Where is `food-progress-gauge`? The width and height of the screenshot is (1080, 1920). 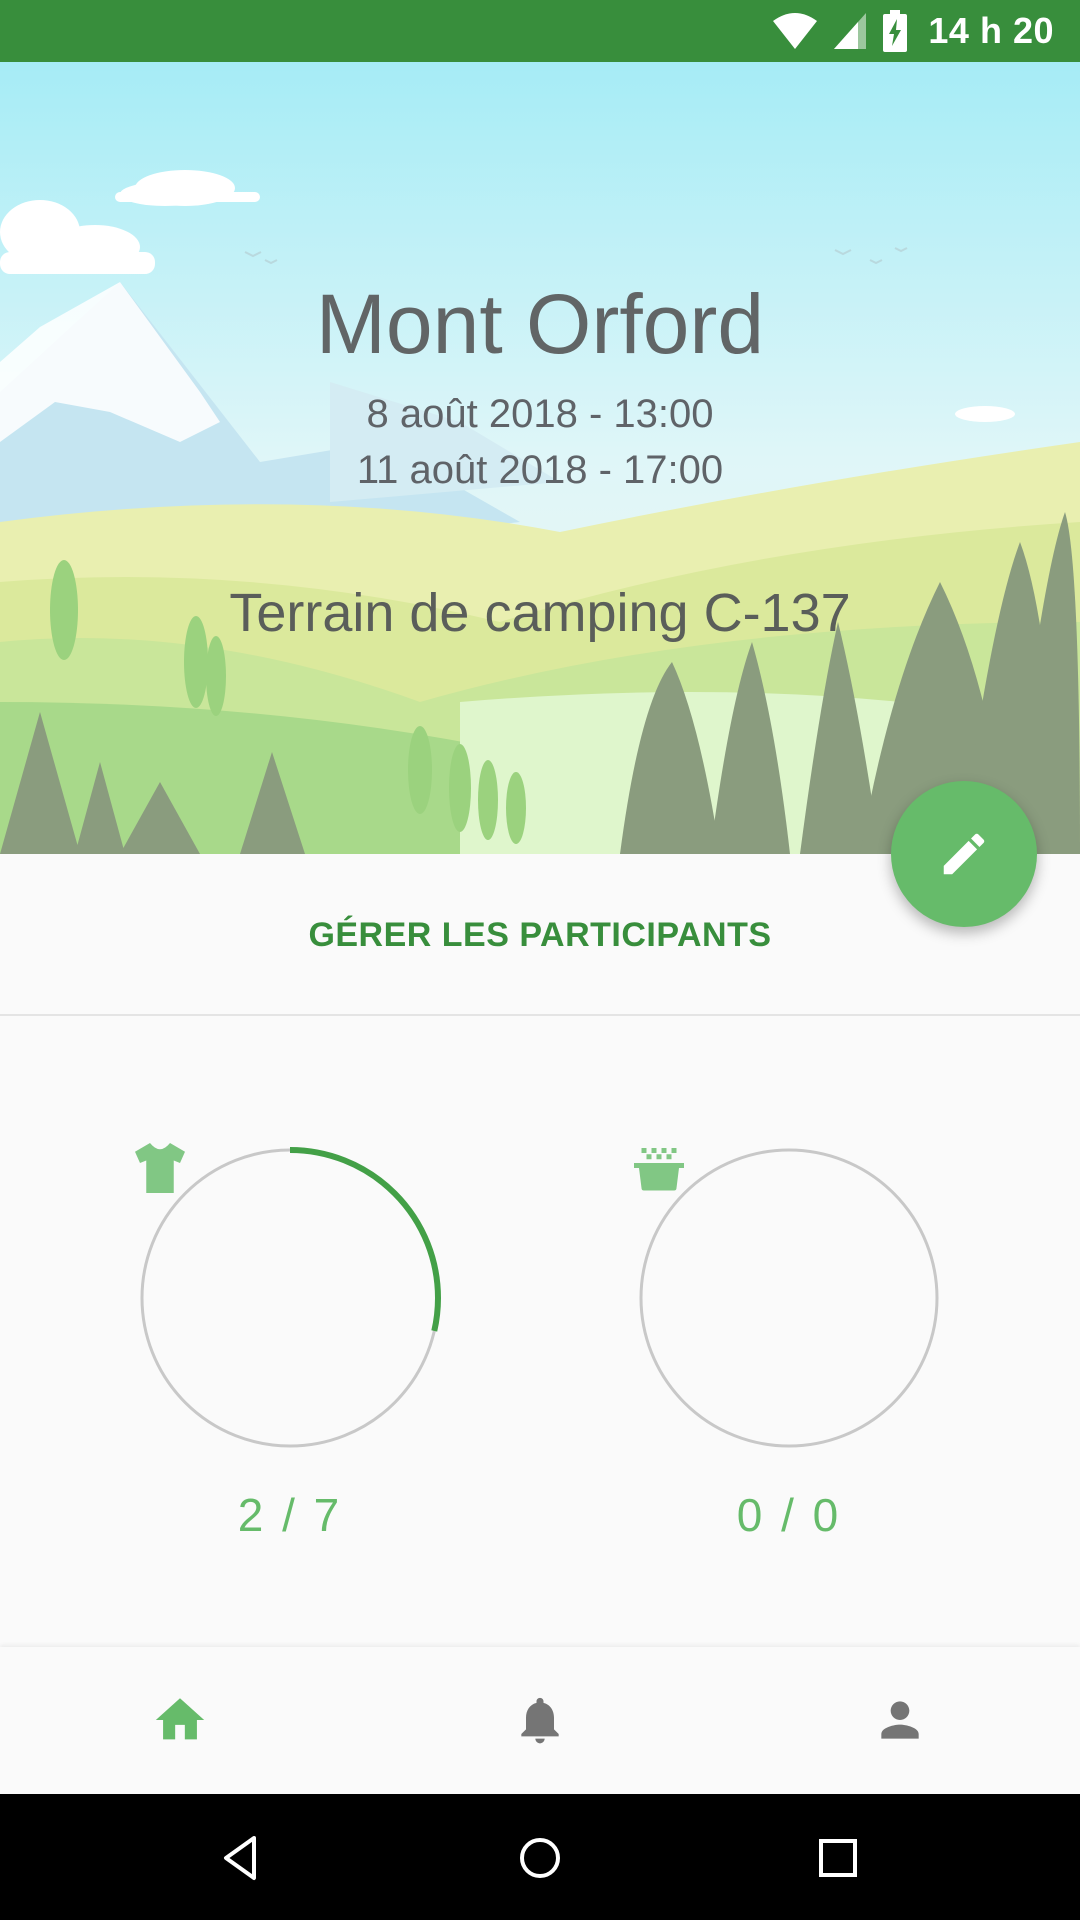
food-progress-gauge is located at coordinates (789, 1298).